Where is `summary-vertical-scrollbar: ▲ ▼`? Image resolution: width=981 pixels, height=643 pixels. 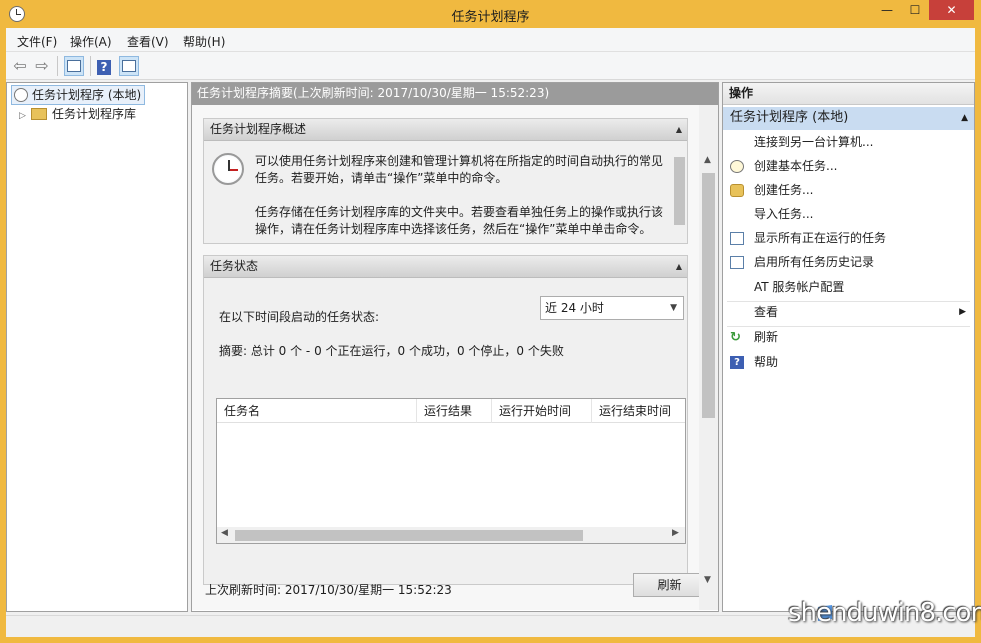 summary-vertical-scrollbar: ▲ ▼ is located at coordinates (708, 357).